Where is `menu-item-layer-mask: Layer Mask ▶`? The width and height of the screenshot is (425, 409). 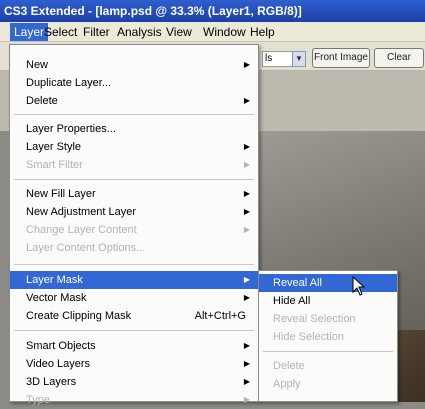 menu-item-layer-mask: Layer Mask ▶ is located at coordinates (134, 280).